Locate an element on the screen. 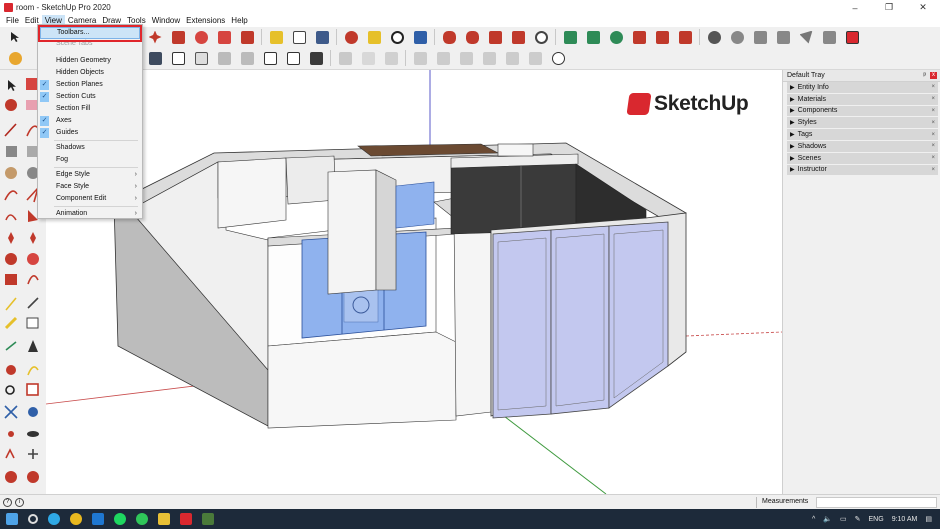 Image resolution: width=940 pixels, height=529 pixels. layer-view-icon is located at coordinates (512, 58).